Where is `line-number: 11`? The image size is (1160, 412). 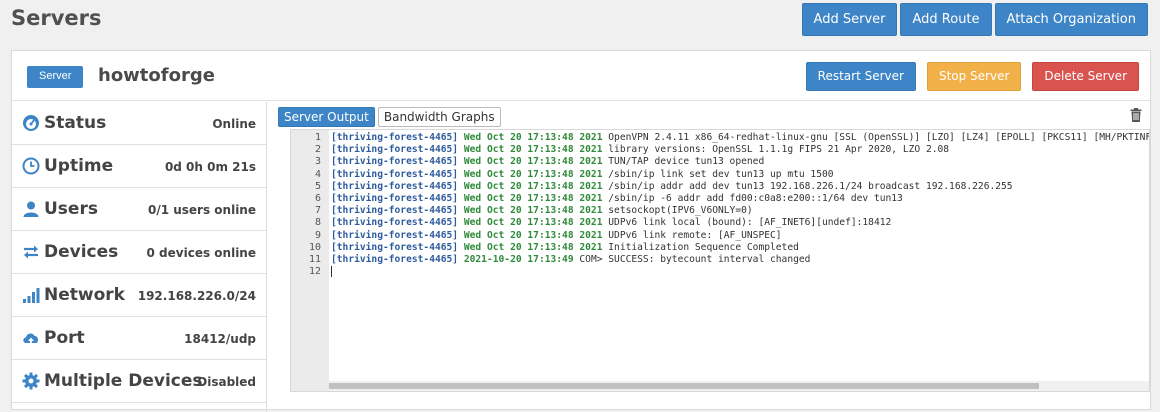 line-number: 11 is located at coordinates (314, 259).